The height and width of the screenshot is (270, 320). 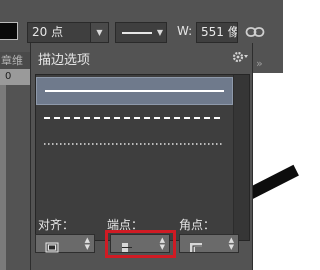 I want to click on align-inside-icon, so click(x=52, y=245).